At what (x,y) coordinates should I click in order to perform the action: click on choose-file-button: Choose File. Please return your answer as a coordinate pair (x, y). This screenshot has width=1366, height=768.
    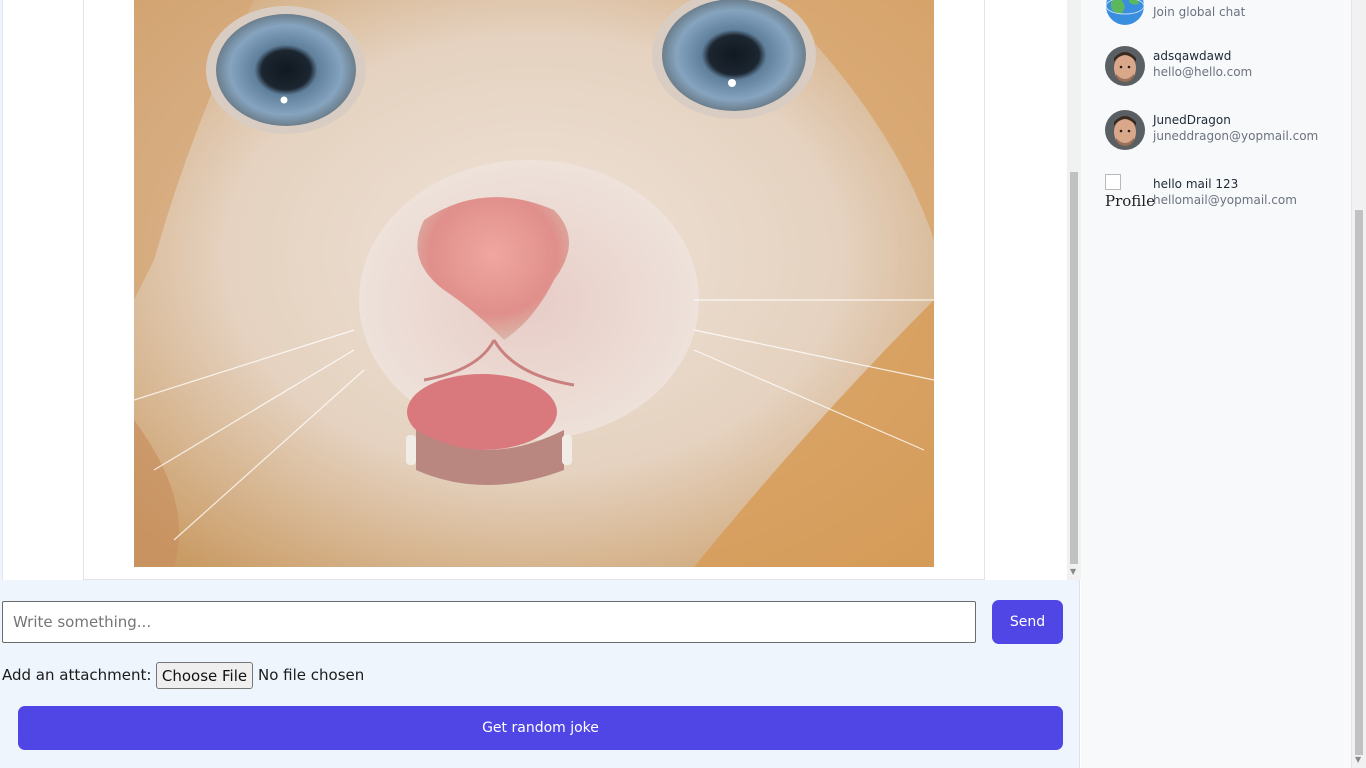
    Looking at the image, I should click on (204, 675).